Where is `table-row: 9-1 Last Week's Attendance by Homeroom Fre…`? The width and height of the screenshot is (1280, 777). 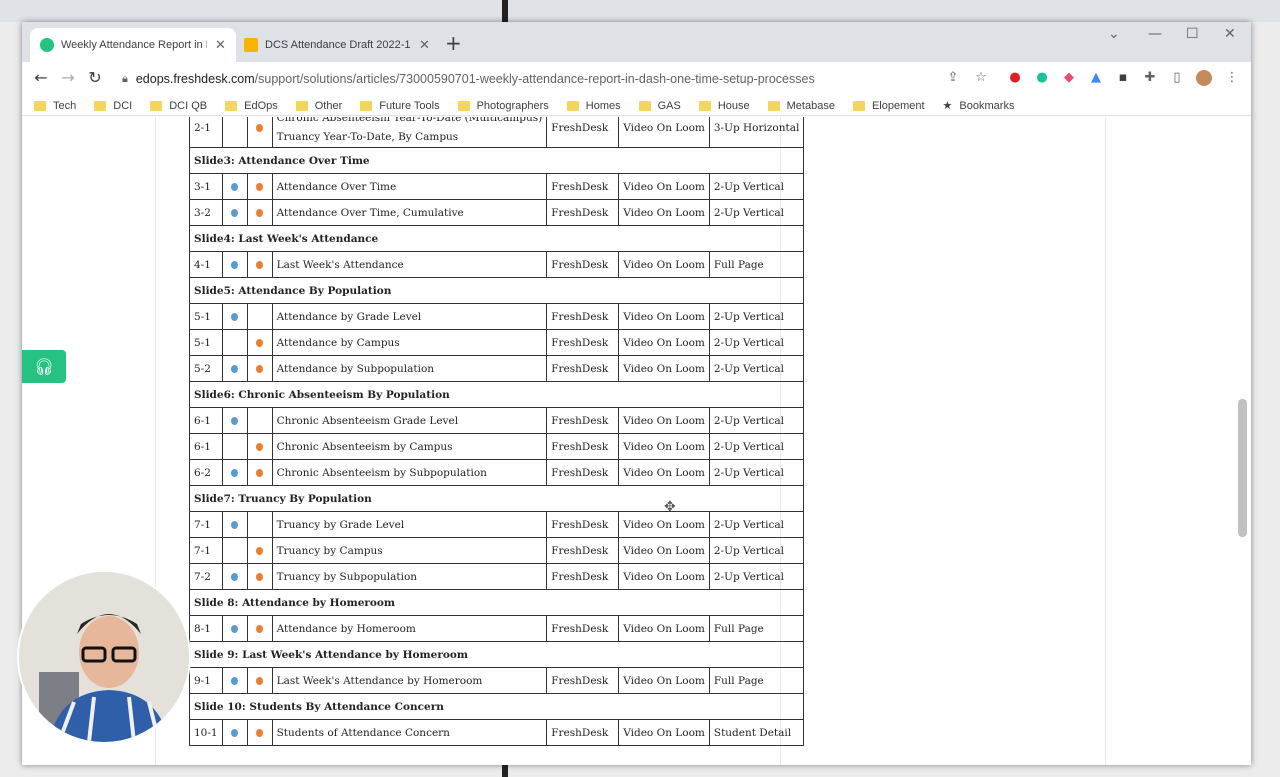 table-row: 9-1 Last Week's Attendance by Homeroom Fre… is located at coordinates (497, 680).